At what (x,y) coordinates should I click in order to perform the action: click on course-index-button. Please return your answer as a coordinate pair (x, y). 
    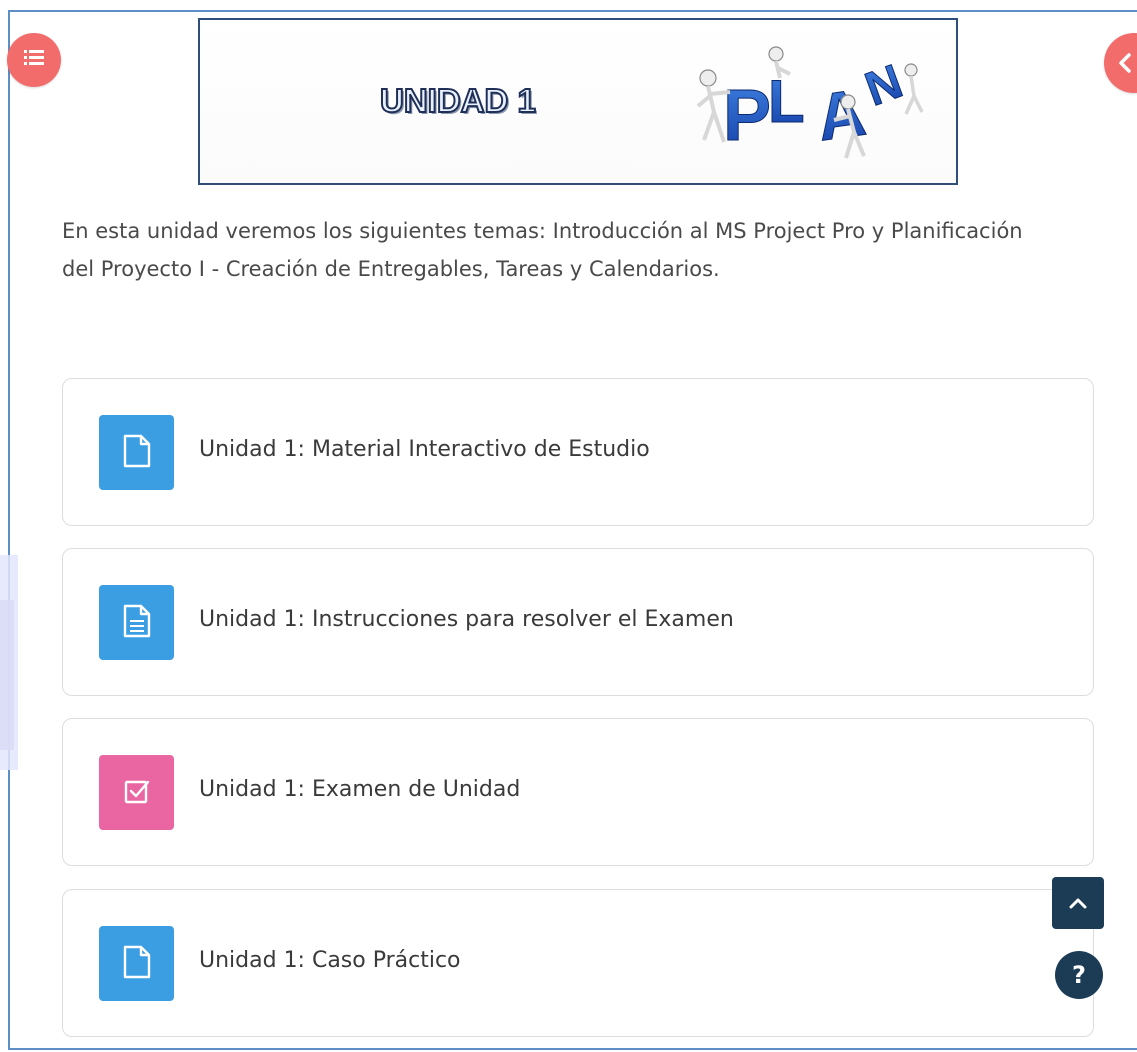
    Looking at the image, I should click on (34, 60).